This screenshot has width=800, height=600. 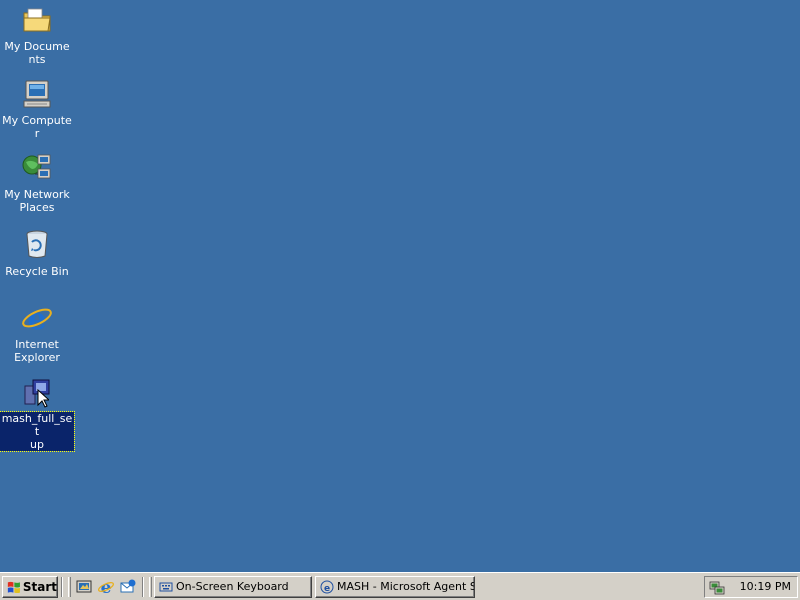 What do you see at coordinates (37, 183) in the screenshot?
I see `desktop-icon-my-network-places: My Network Places` at bounding box center [37, 183].